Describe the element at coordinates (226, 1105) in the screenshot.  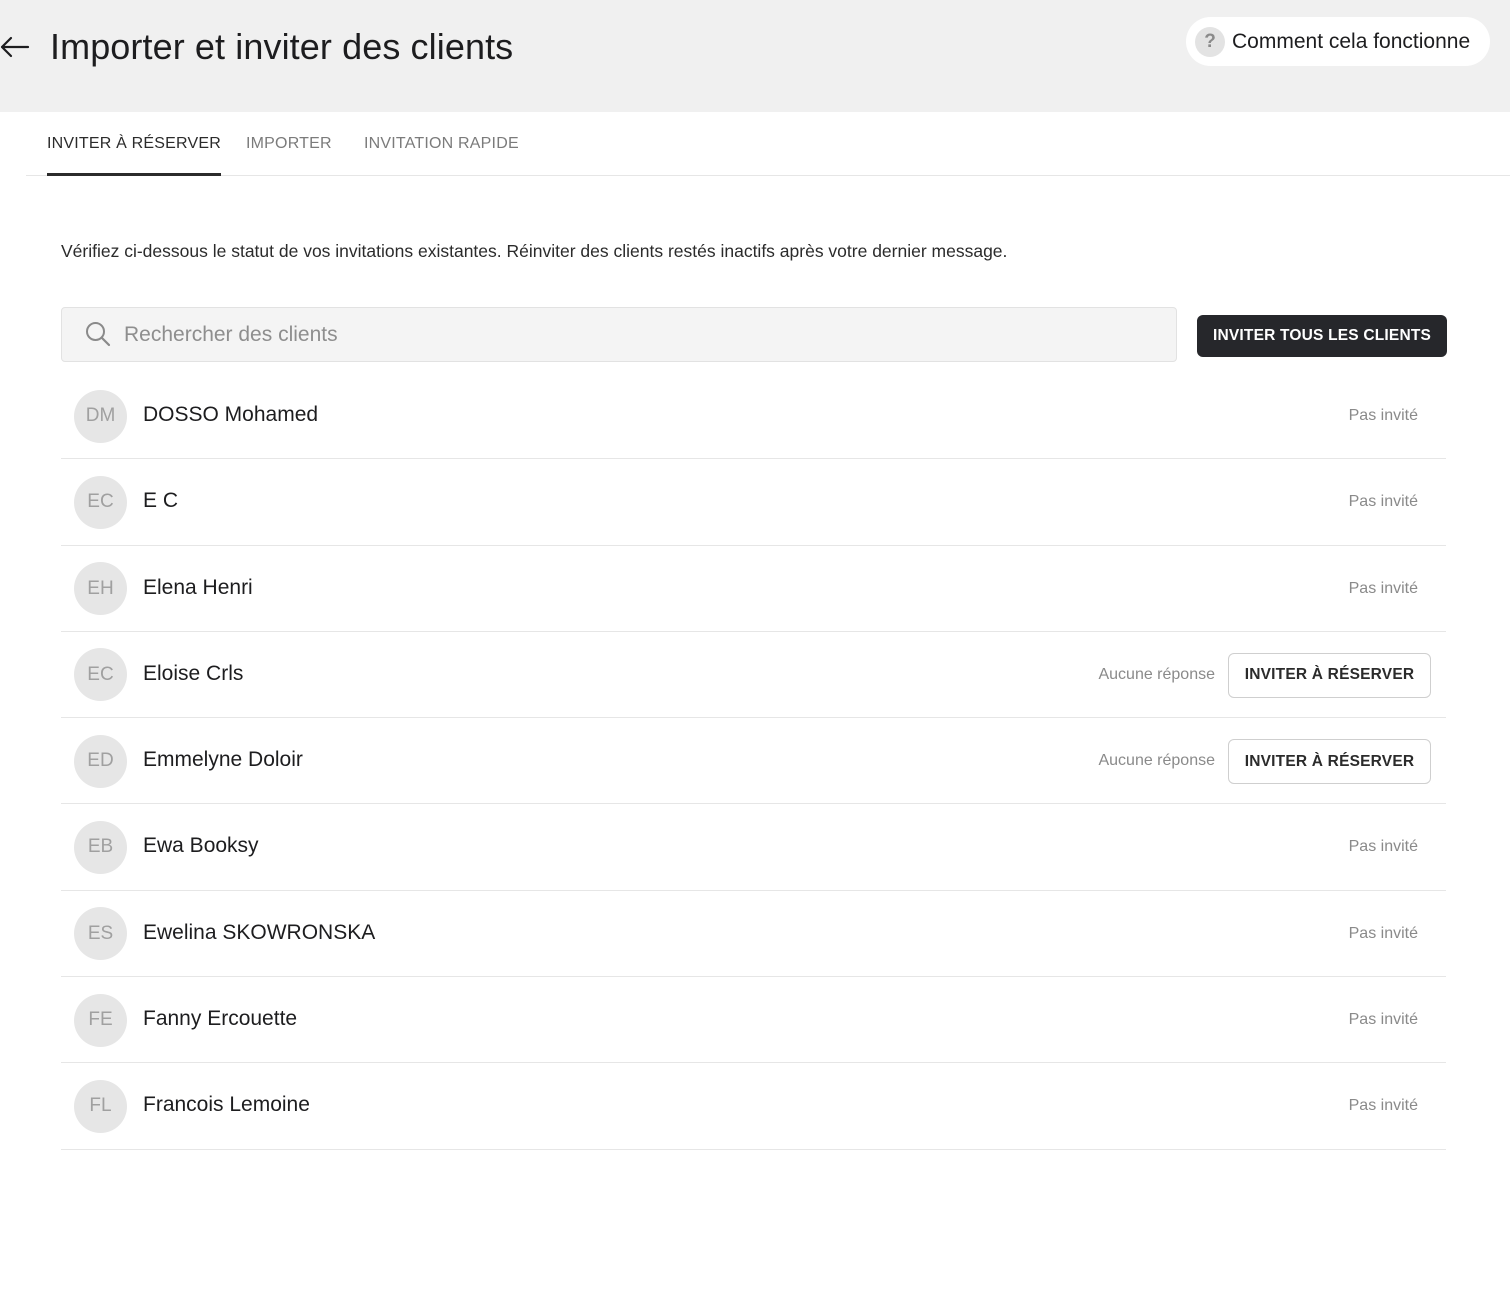
I see `client-name: Francois Lemoine` at that location.